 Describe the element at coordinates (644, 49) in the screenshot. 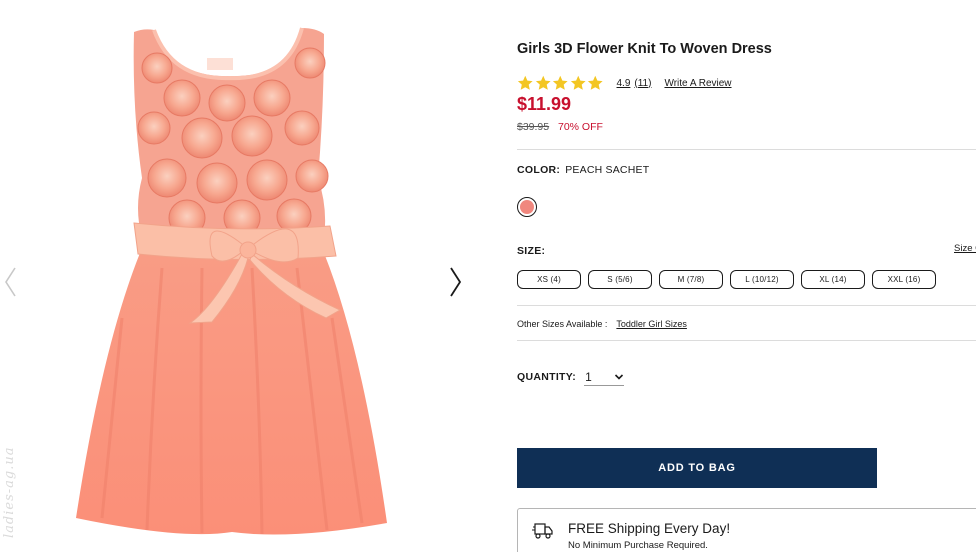

I see `product-title: Girls 3D Flower Knit To Woven Dress` at that location.